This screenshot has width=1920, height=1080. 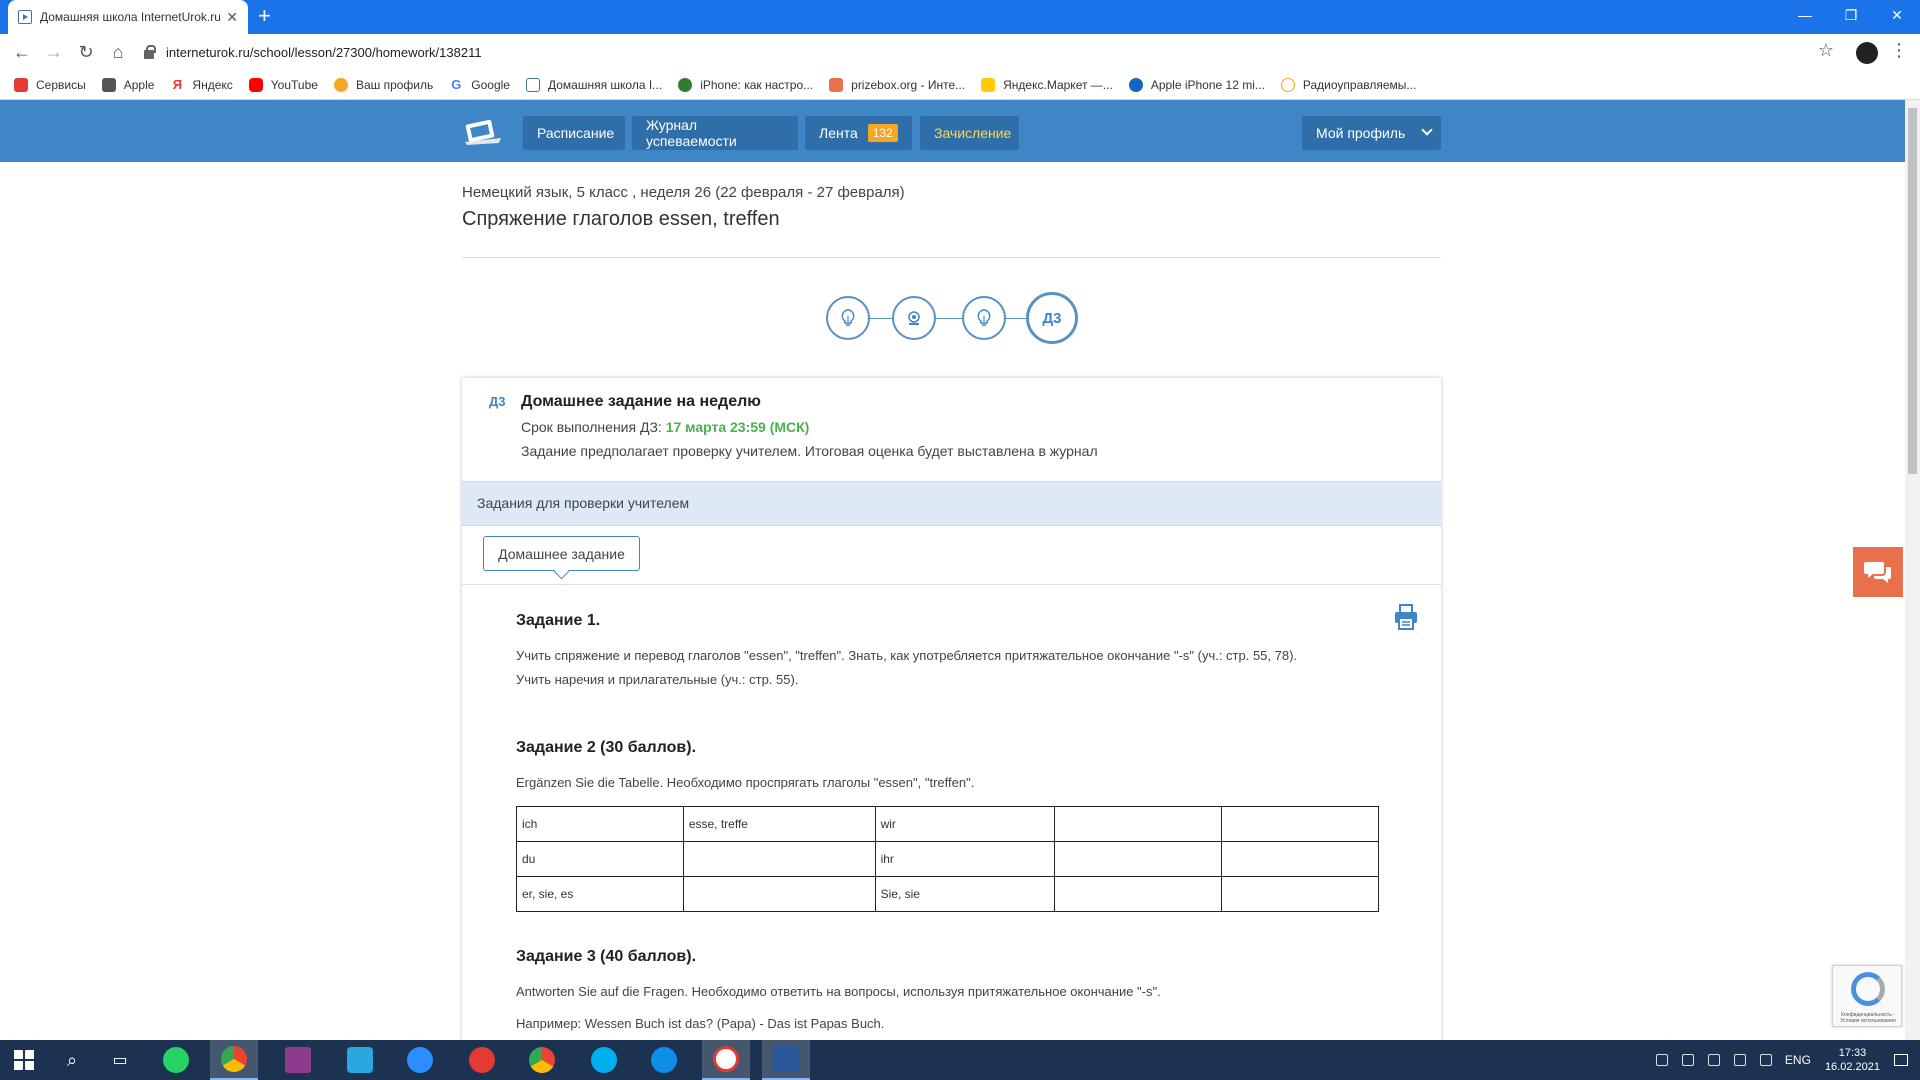 I want to click on site-logo, so click(x=483, y=132).